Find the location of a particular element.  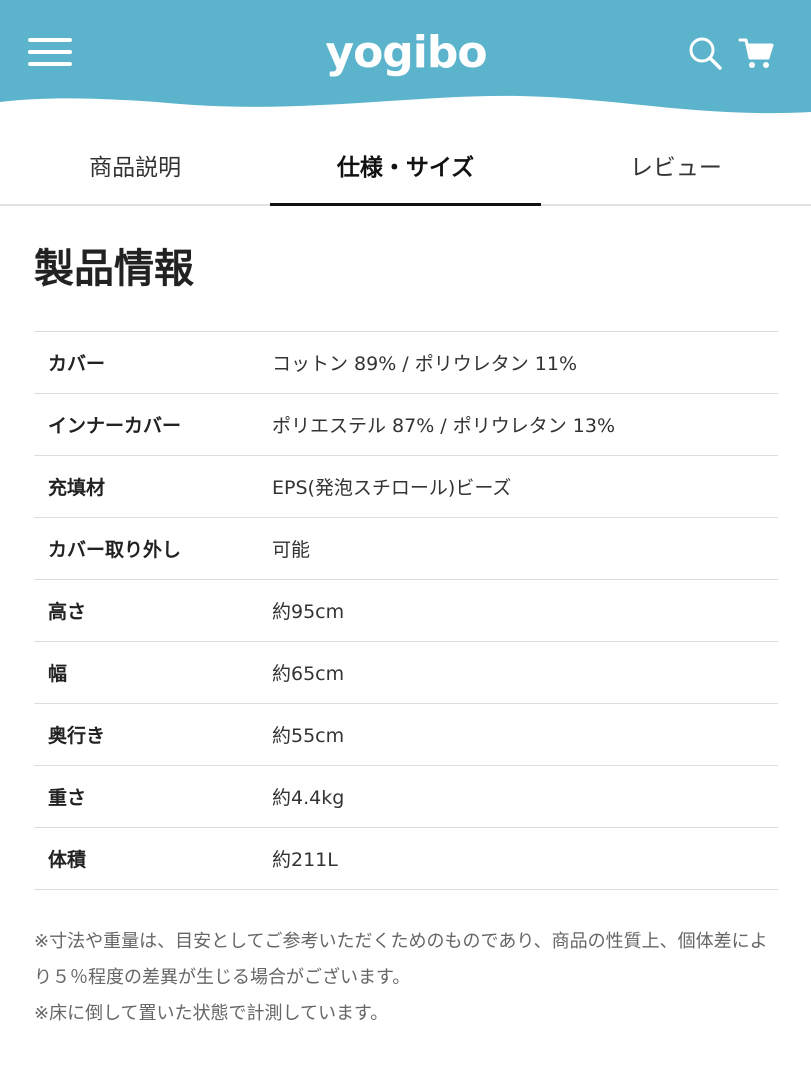

table-row: 体積 約211L is located at coordinates (406, 859).